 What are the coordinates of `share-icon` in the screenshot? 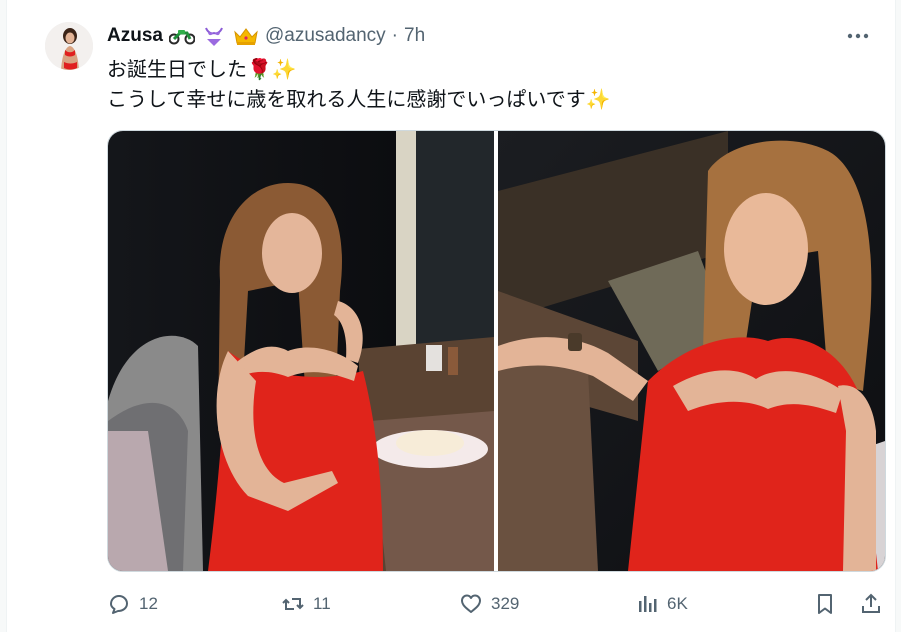 It's located at (871, 603).